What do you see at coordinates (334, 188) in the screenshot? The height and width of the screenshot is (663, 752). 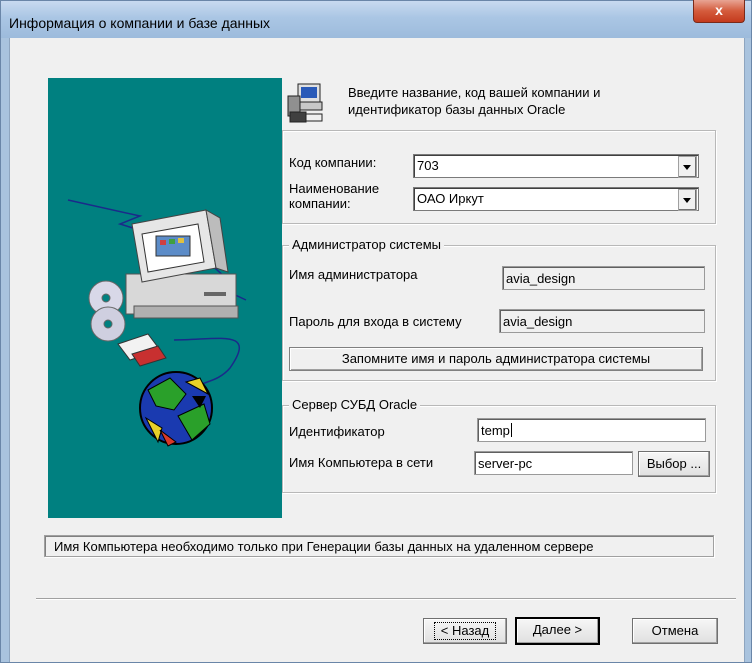 I see `company-name-label-line1: Наименование` at bounding box center [334, 188].